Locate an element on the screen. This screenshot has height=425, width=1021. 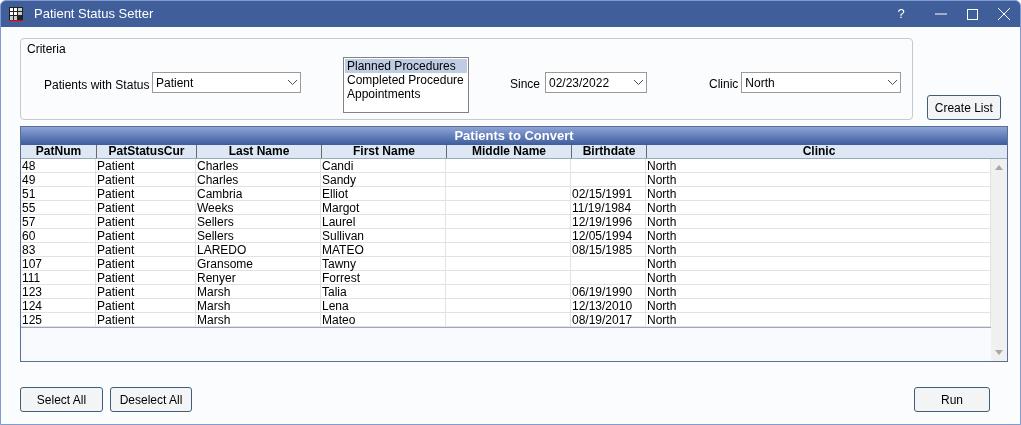
table-cell: Lena is located at coordinates (335, 306).